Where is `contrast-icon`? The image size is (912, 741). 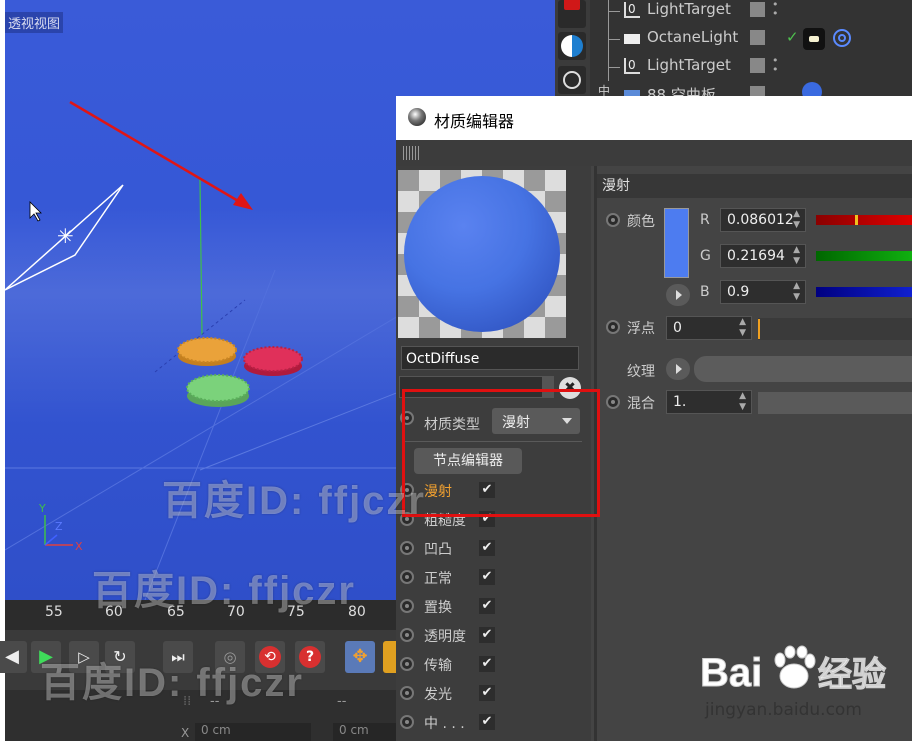
contrast-icon is located at coordinates (572, 46).